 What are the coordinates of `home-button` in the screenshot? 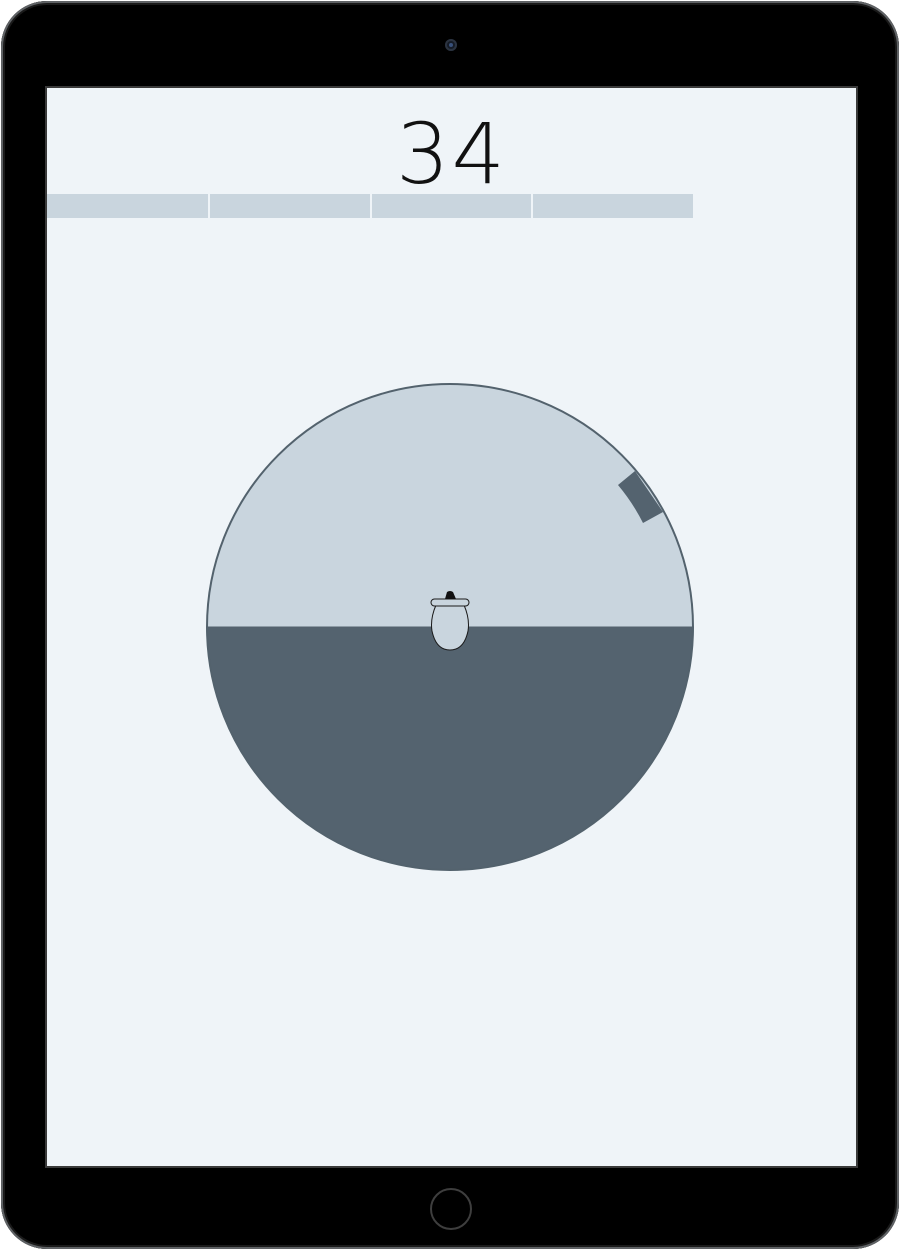 It's located at (451, 1209).